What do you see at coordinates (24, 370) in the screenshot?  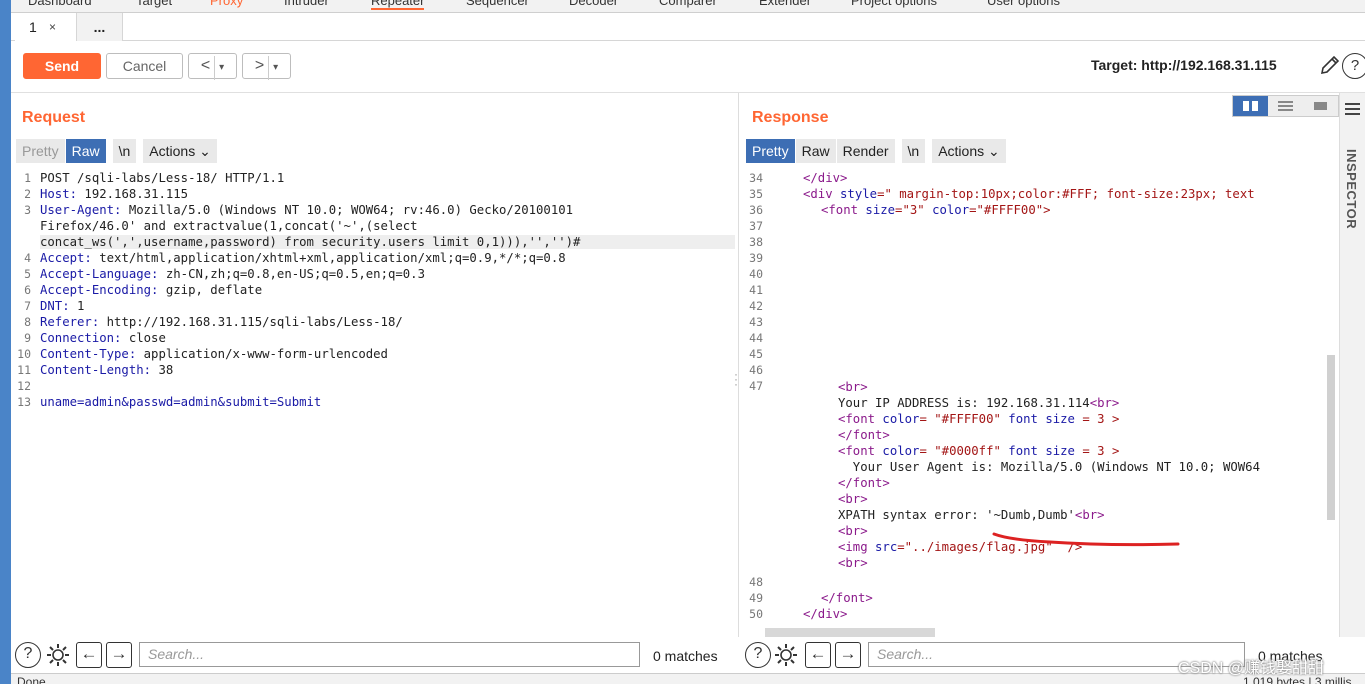 I see `line-number: 11` at bounding box center [24, 370].